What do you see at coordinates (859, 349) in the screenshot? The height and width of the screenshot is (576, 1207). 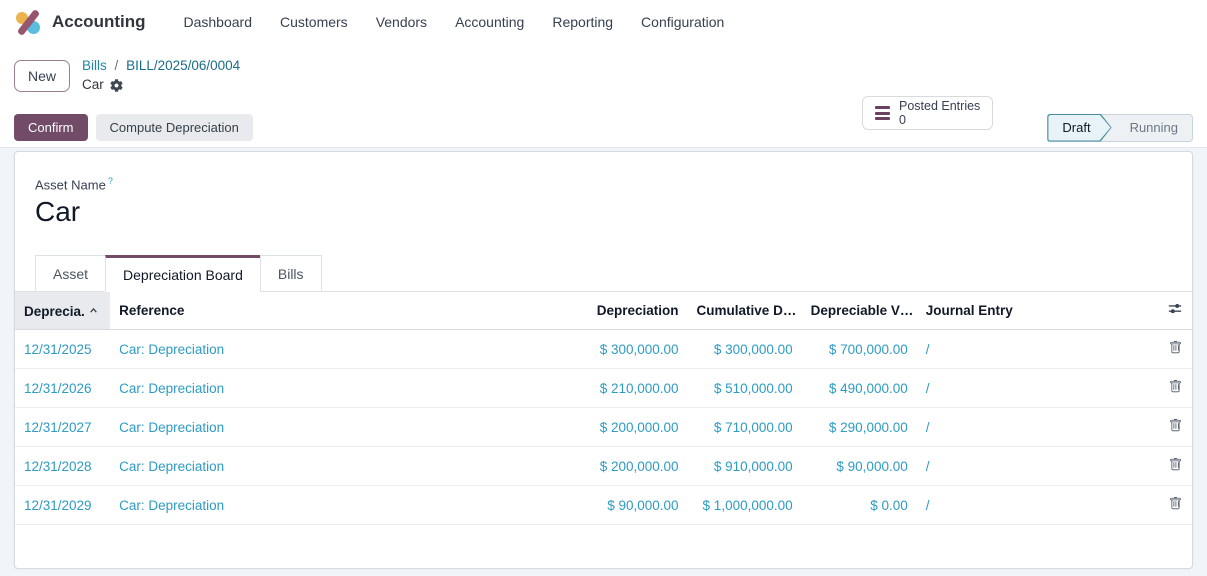 I see `cell-depreciable-value: $ 700,000.00` at bounding box center [859, 349].